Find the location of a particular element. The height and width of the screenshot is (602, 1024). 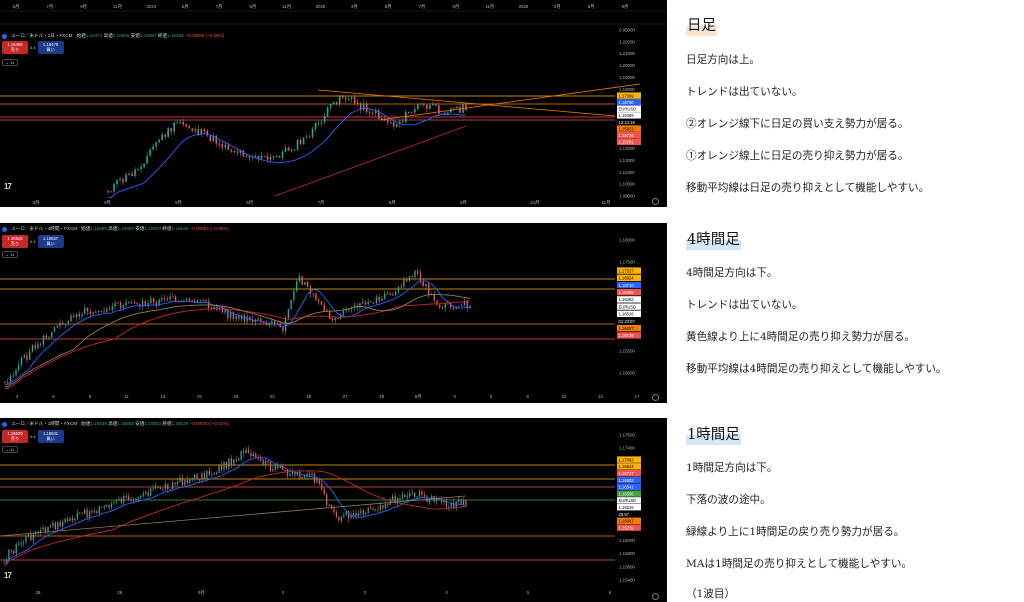

price-tag-label: 1.17099 is located at coordinates (627, 95).